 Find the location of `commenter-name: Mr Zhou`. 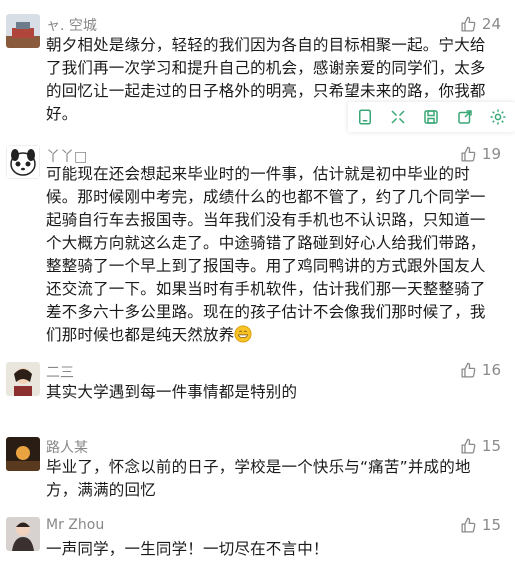

commenter-name: Mr Zhou is located at coordinates (75, 525).